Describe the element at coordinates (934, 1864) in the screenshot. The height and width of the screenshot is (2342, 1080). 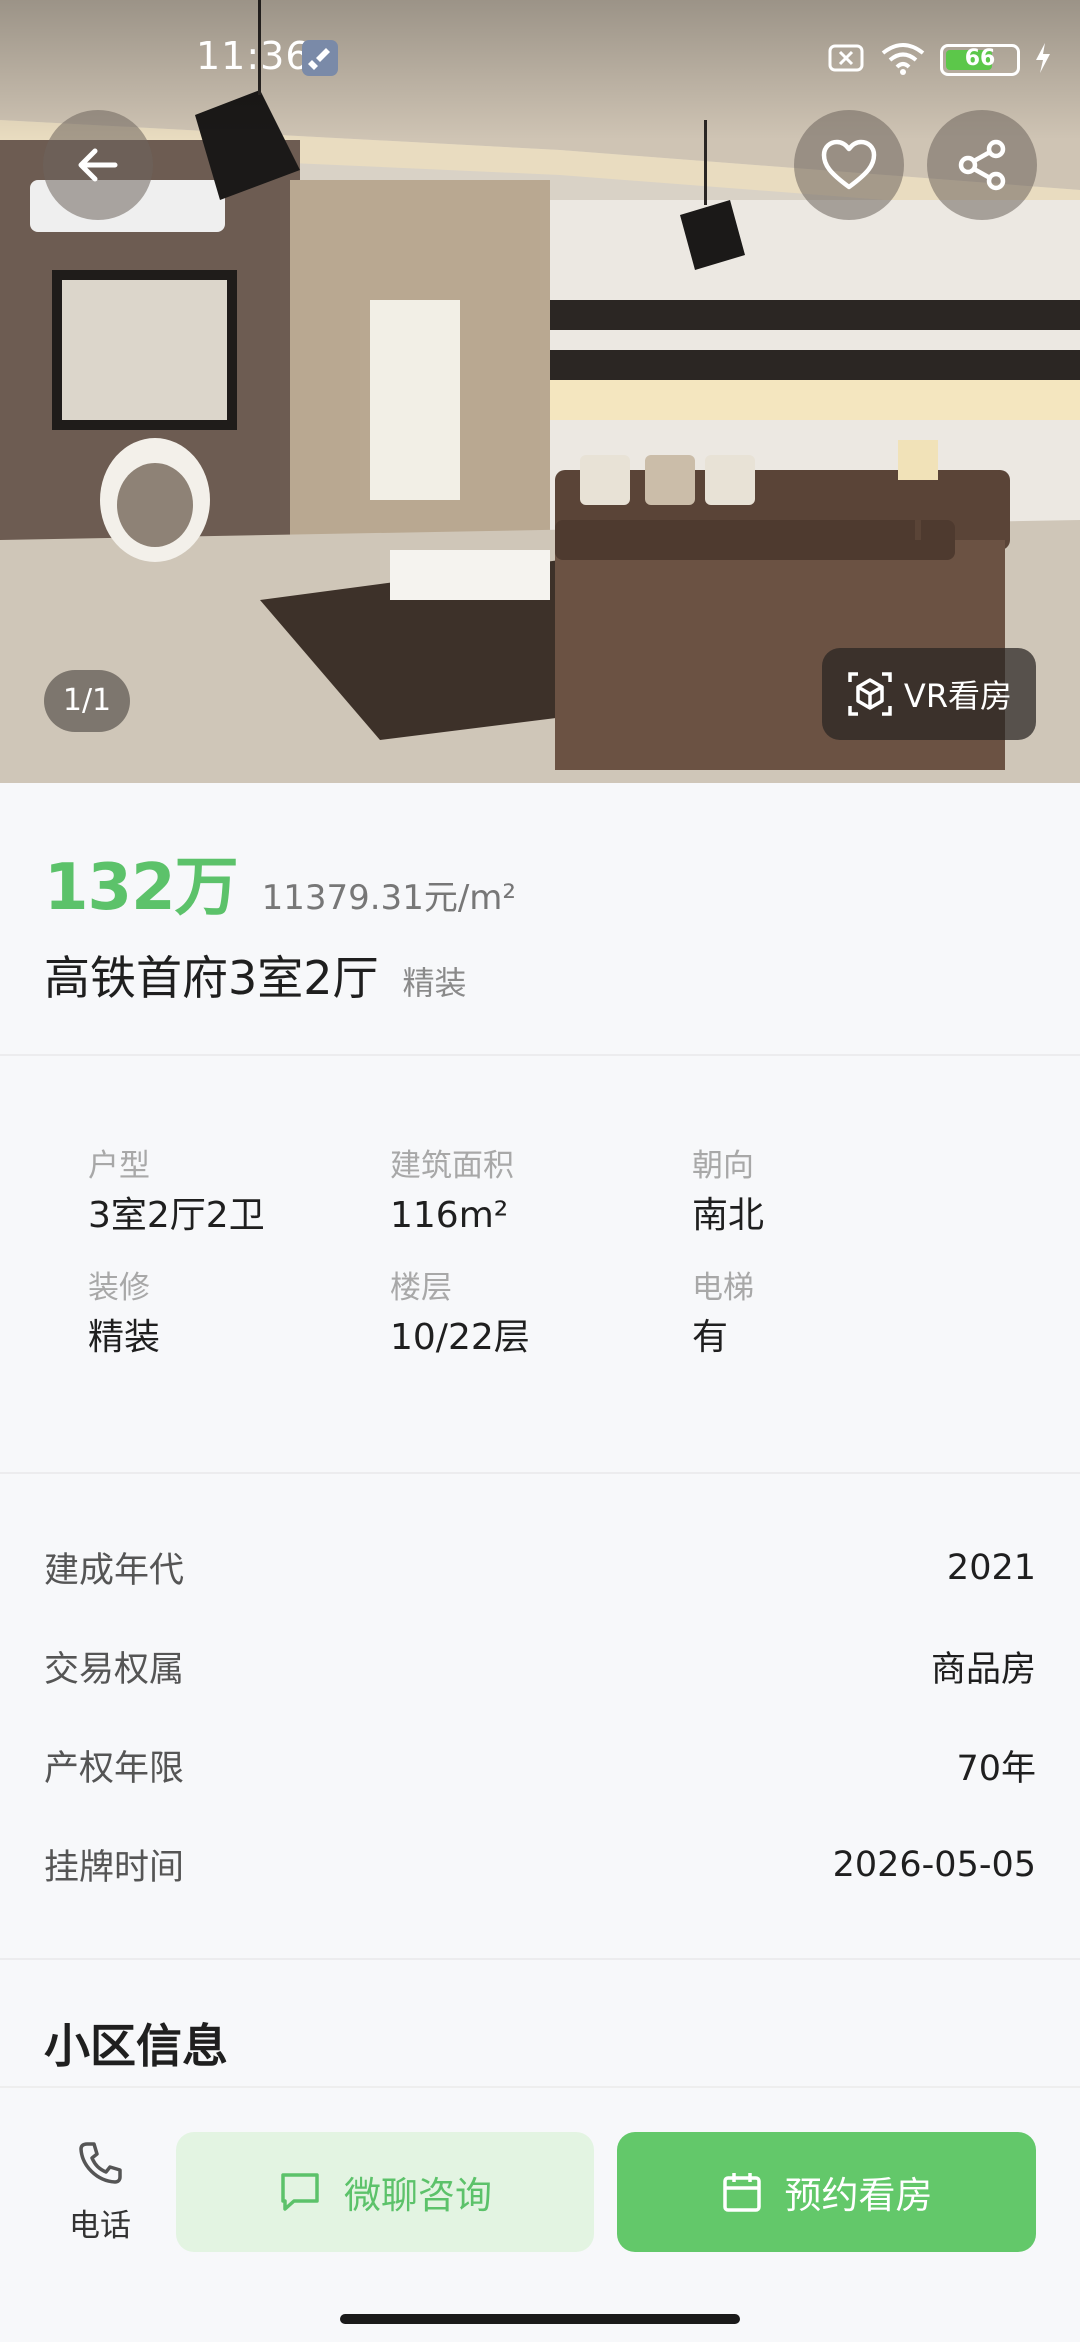
I see `info-value: 2026-05-05` at that location.